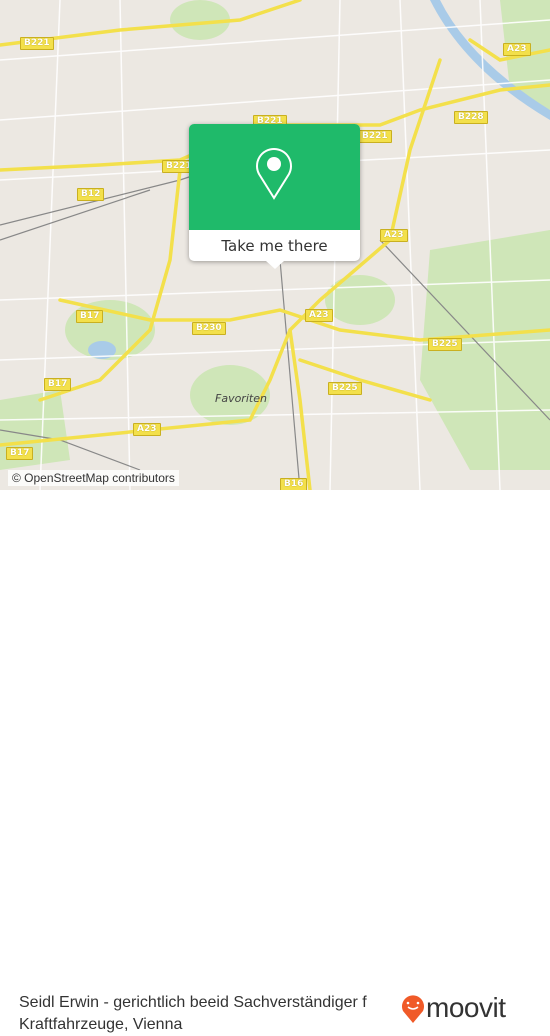 The image size is (550, 1036). I want to click on district-label: Favoriten, so click(241, 398).